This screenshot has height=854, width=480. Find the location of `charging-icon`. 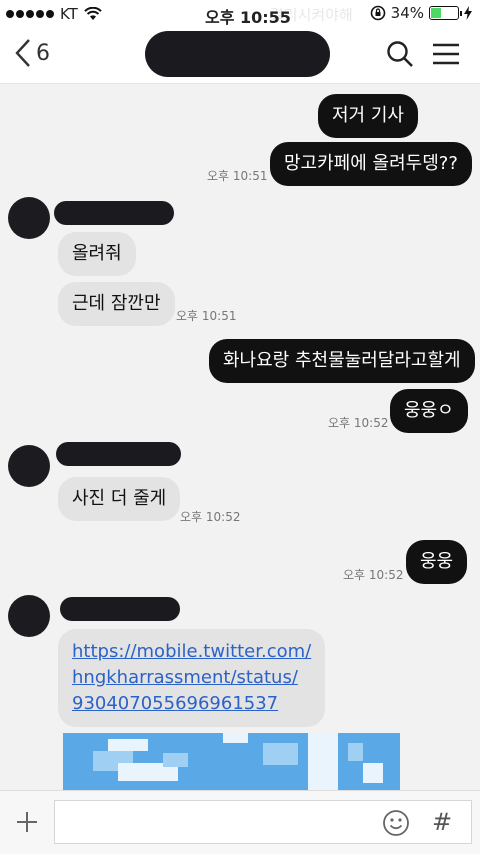

charging-icon is located at coordinates (468, 13).